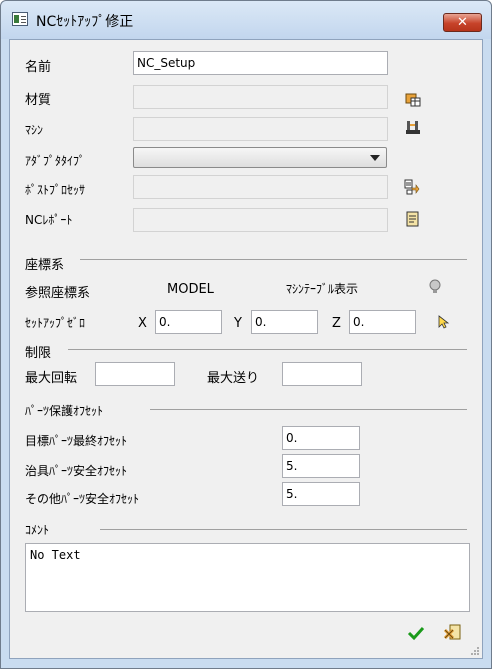 The height and width of the screenshot is (669, 492). Describe the element at coordinates (55, 161) in the screenshot. I see `adapter-type-label: ｱﾀﾞﾌﾟﾀﾀｲﾌﾟ` at that location.